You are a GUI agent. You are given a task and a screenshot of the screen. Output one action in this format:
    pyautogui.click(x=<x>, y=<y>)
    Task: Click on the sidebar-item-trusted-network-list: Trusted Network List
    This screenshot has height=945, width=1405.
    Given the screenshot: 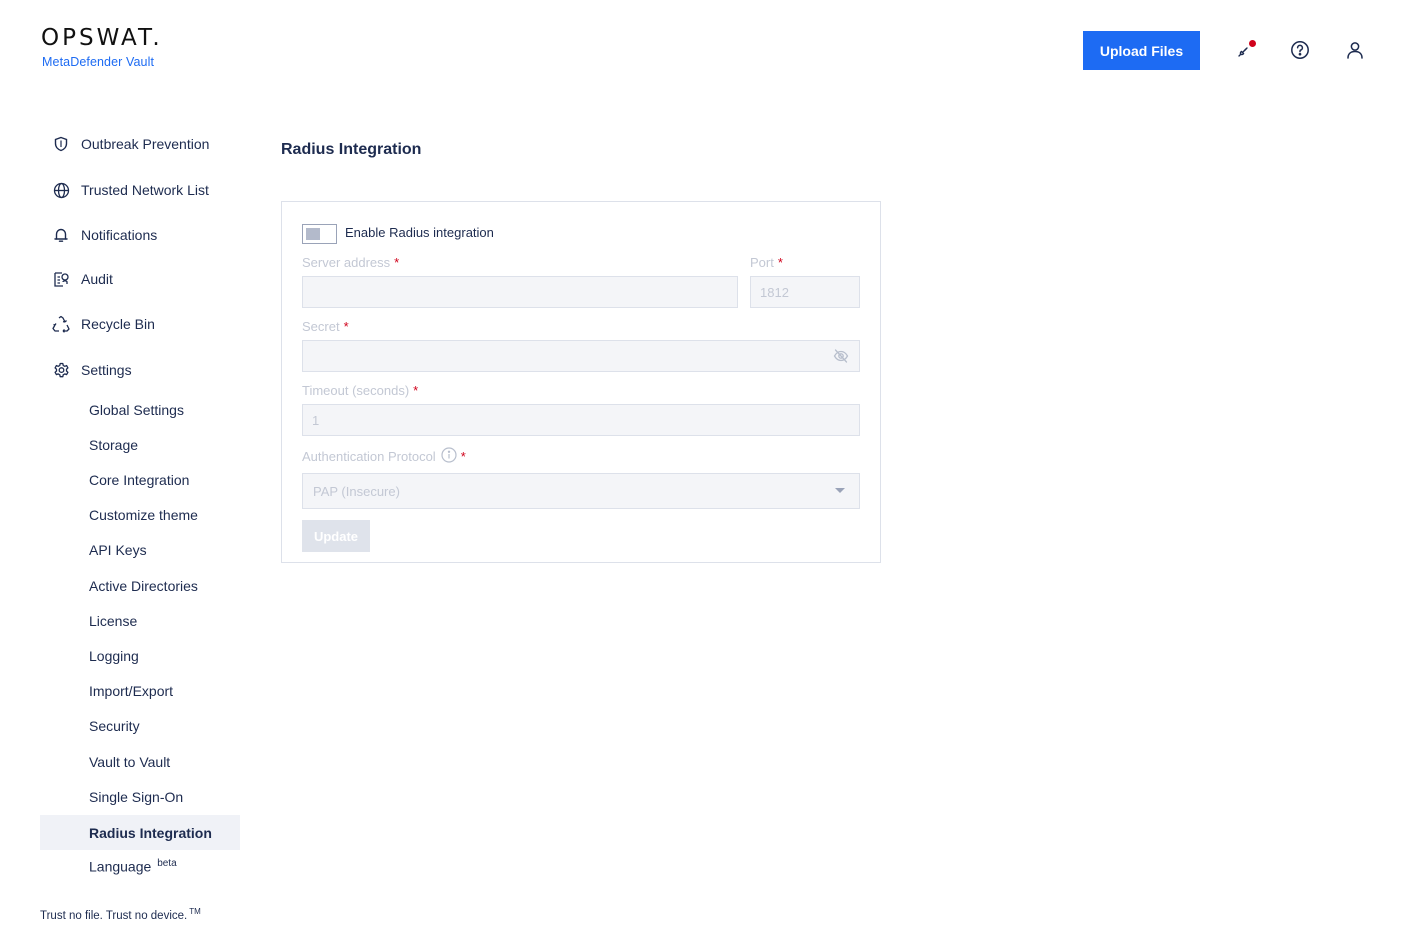 What is the action you would take?
    pyautogui.click(x=140, y=190)
    